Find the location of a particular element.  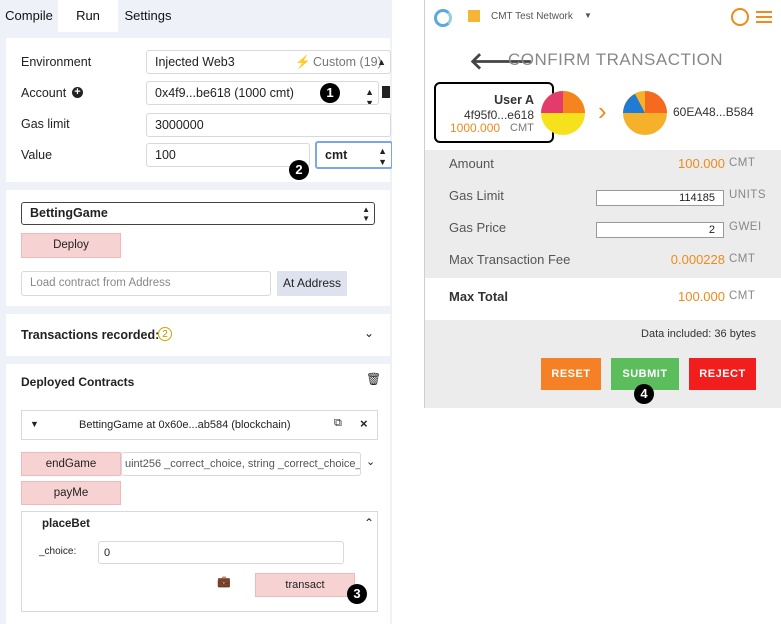

gas-limit-unit: UNITS is located at coordinates (747, 195).